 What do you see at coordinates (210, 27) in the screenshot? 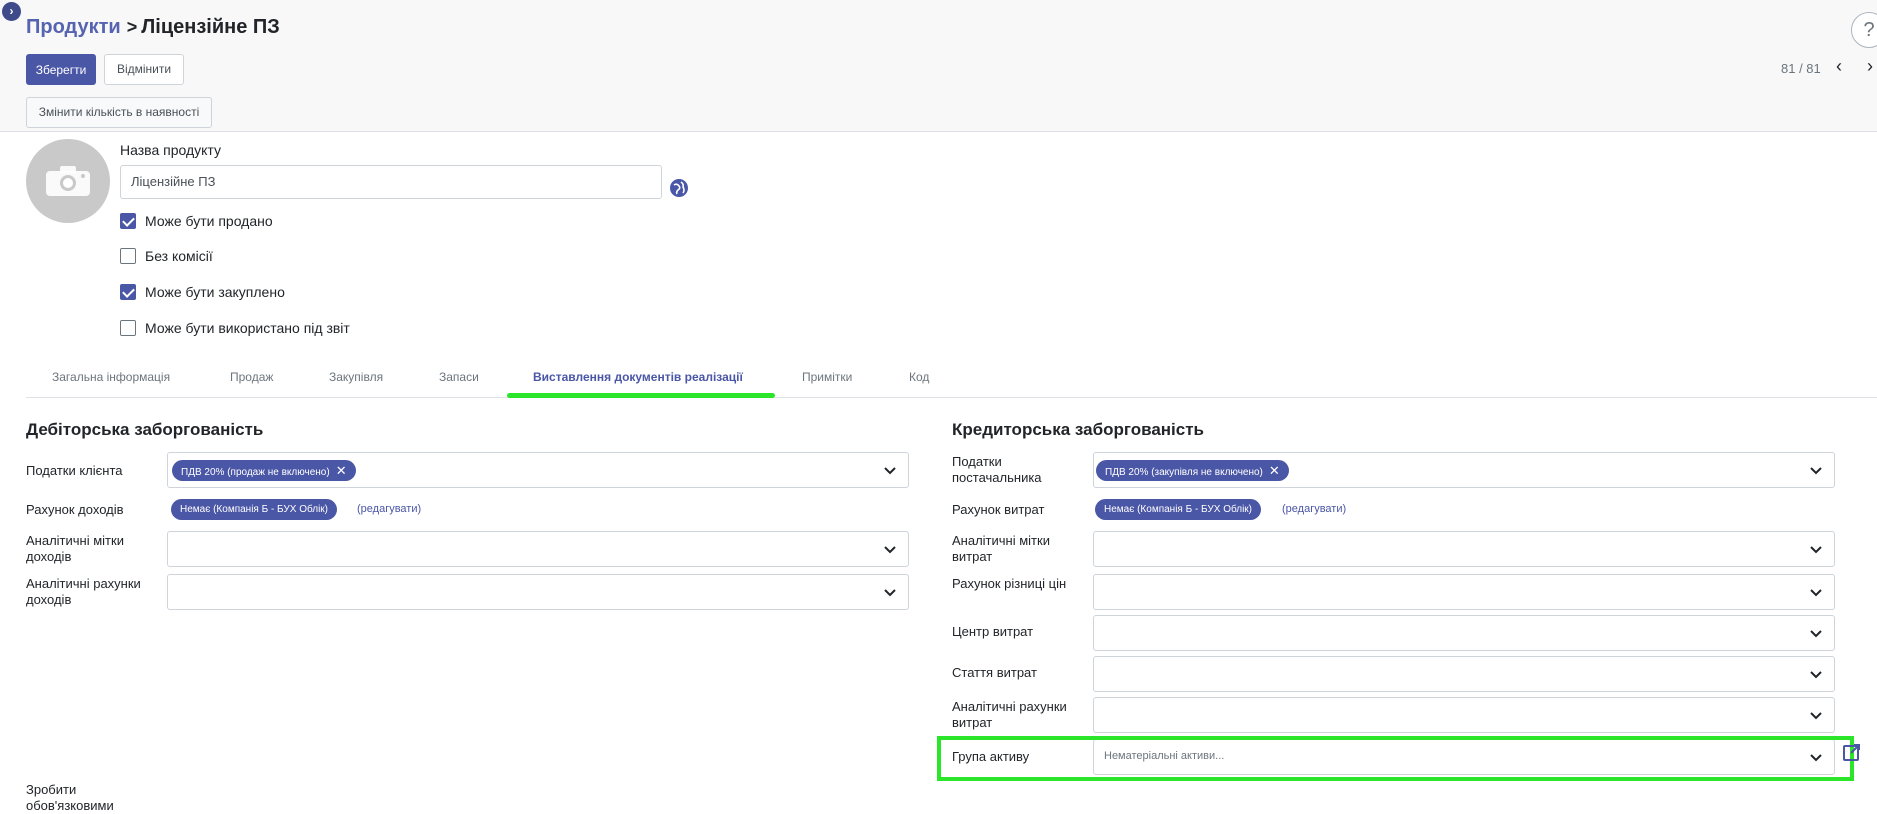
I see `breadcrumb-current: Ліцензійне ПЗ` at bounding box center [210, 27].